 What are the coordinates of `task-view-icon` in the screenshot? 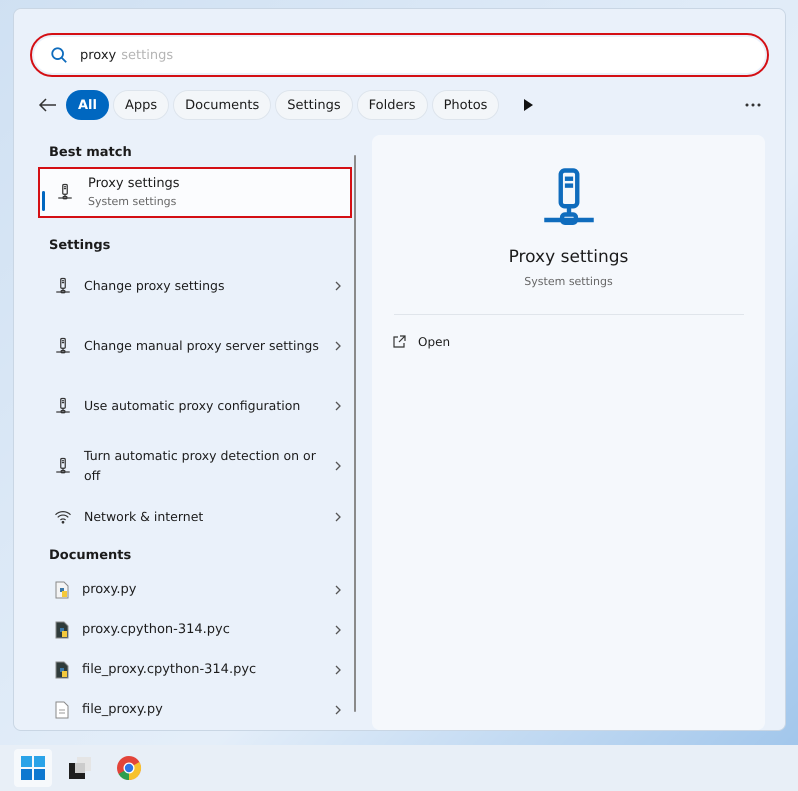 It's located at (81, 768).